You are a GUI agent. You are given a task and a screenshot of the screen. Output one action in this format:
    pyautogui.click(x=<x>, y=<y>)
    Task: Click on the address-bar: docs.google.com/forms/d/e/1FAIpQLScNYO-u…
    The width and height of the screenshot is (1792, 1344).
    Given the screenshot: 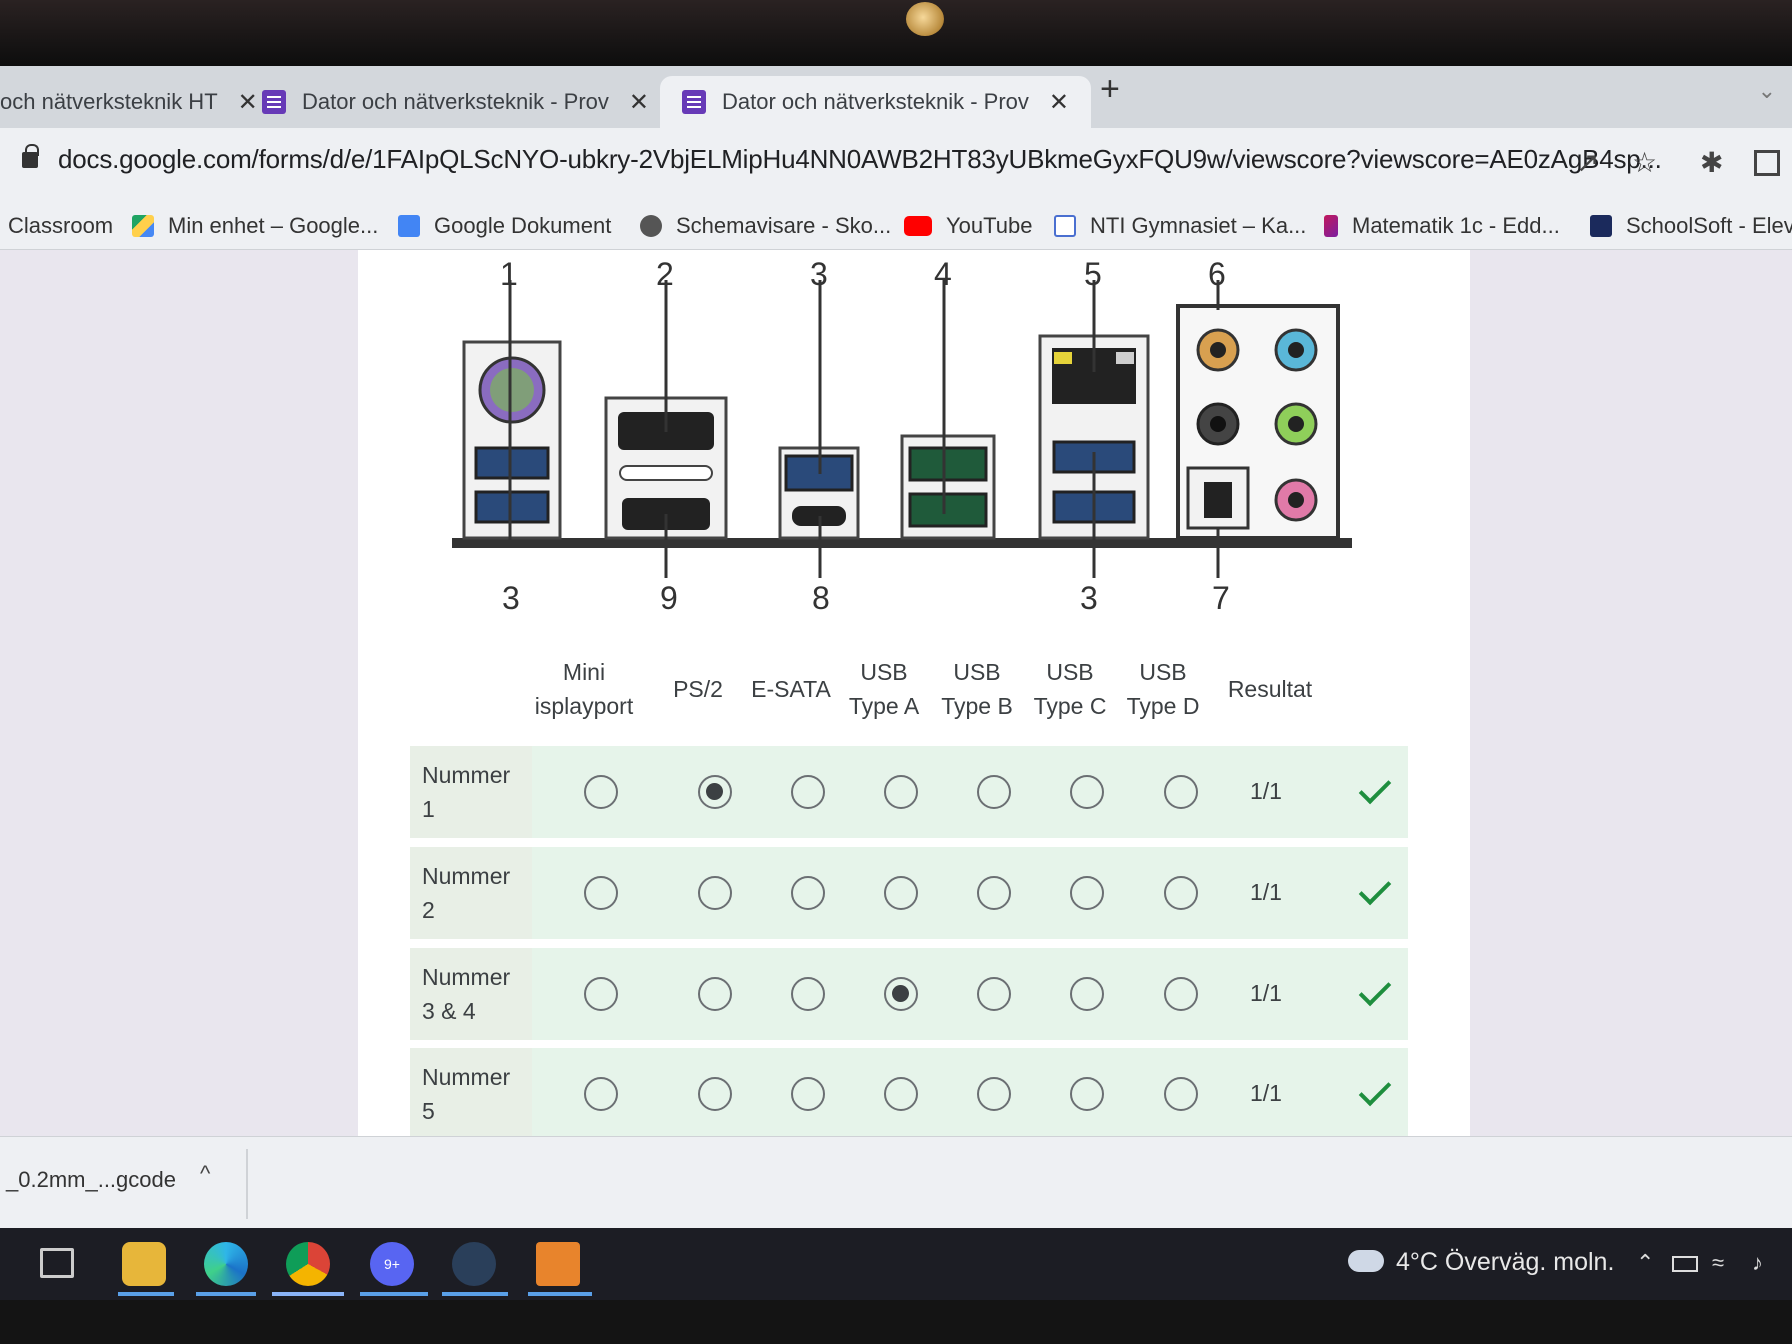 What is the action you would take?
    pyautogui.click(x=860, y=159)
    